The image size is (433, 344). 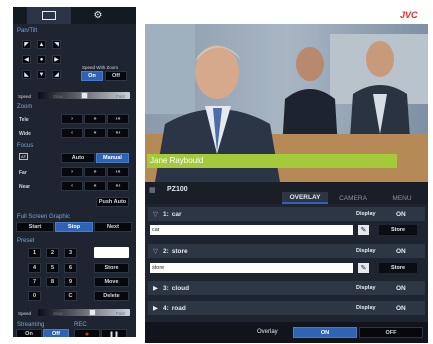 What do you see at coordinates (56, 74) in the screenshot?
I see `pan-down-right-button: ◢` at bounding box center [56, 74].